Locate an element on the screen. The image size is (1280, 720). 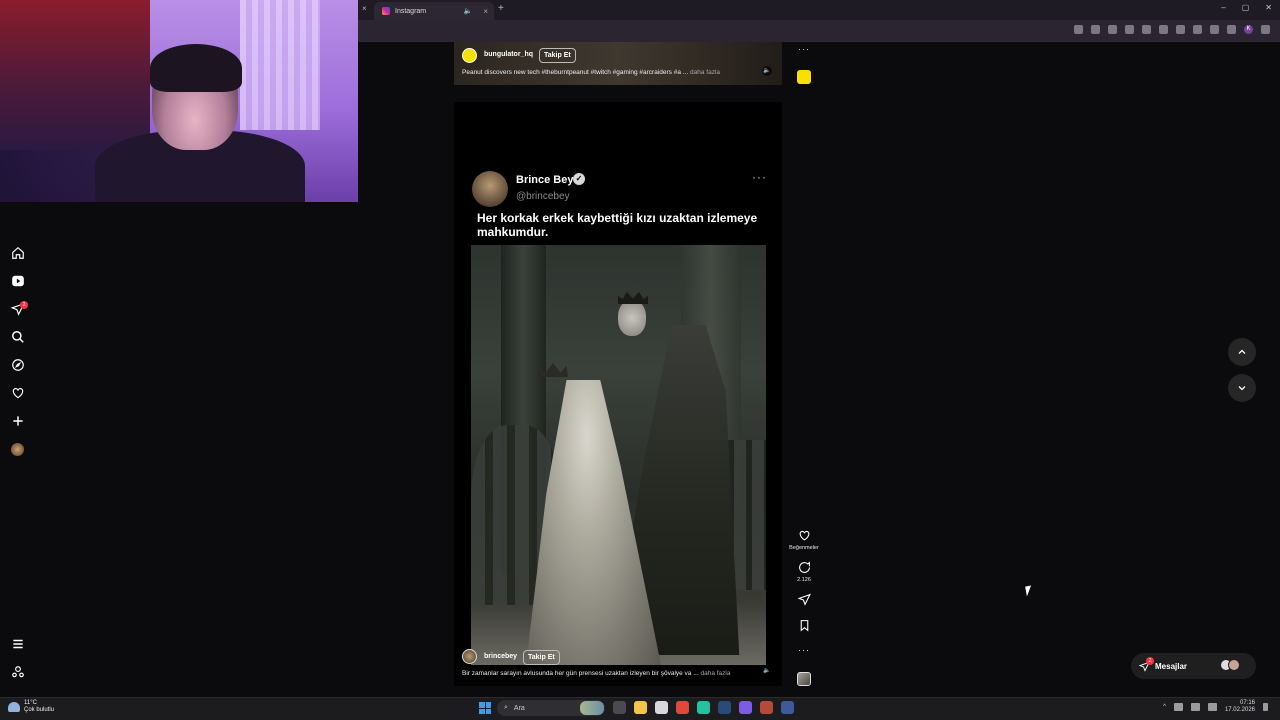
notifications-icon is located at coordinates (1265, 707).